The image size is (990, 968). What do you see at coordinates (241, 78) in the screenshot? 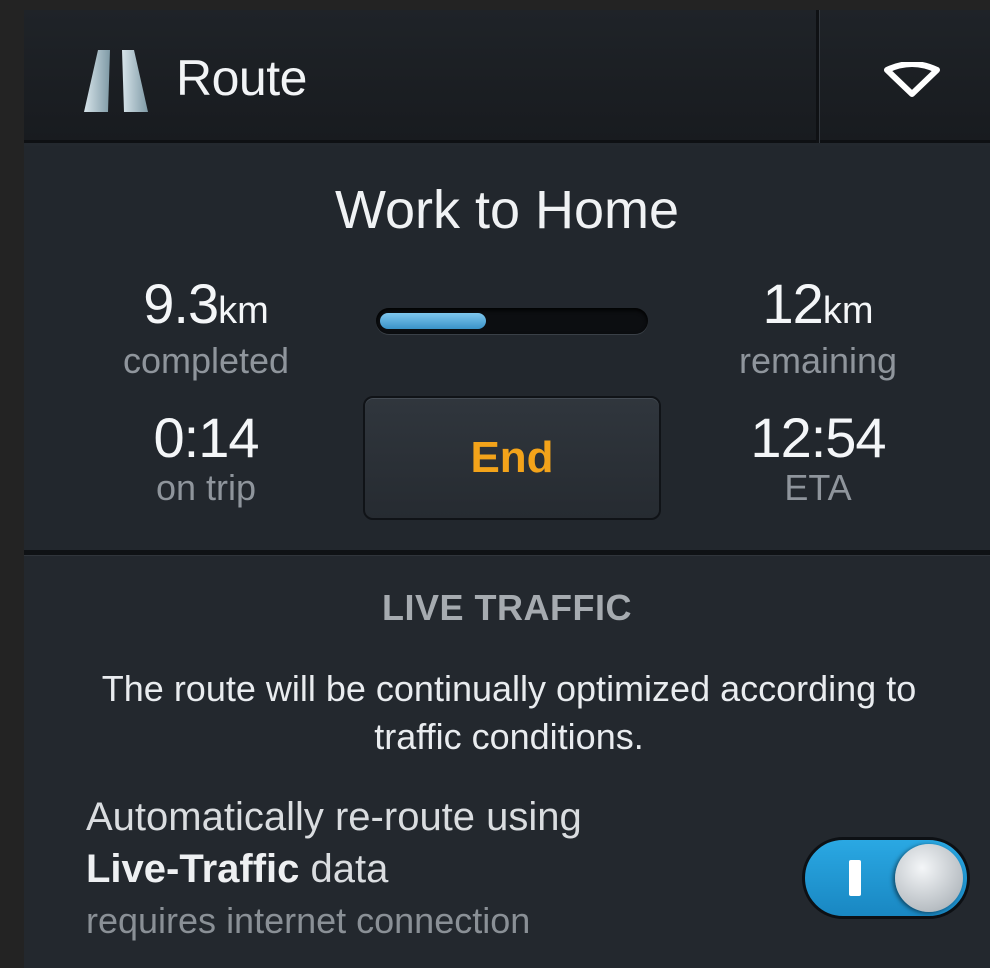
I see `page-title: Route` at bounding box center [241, 78].